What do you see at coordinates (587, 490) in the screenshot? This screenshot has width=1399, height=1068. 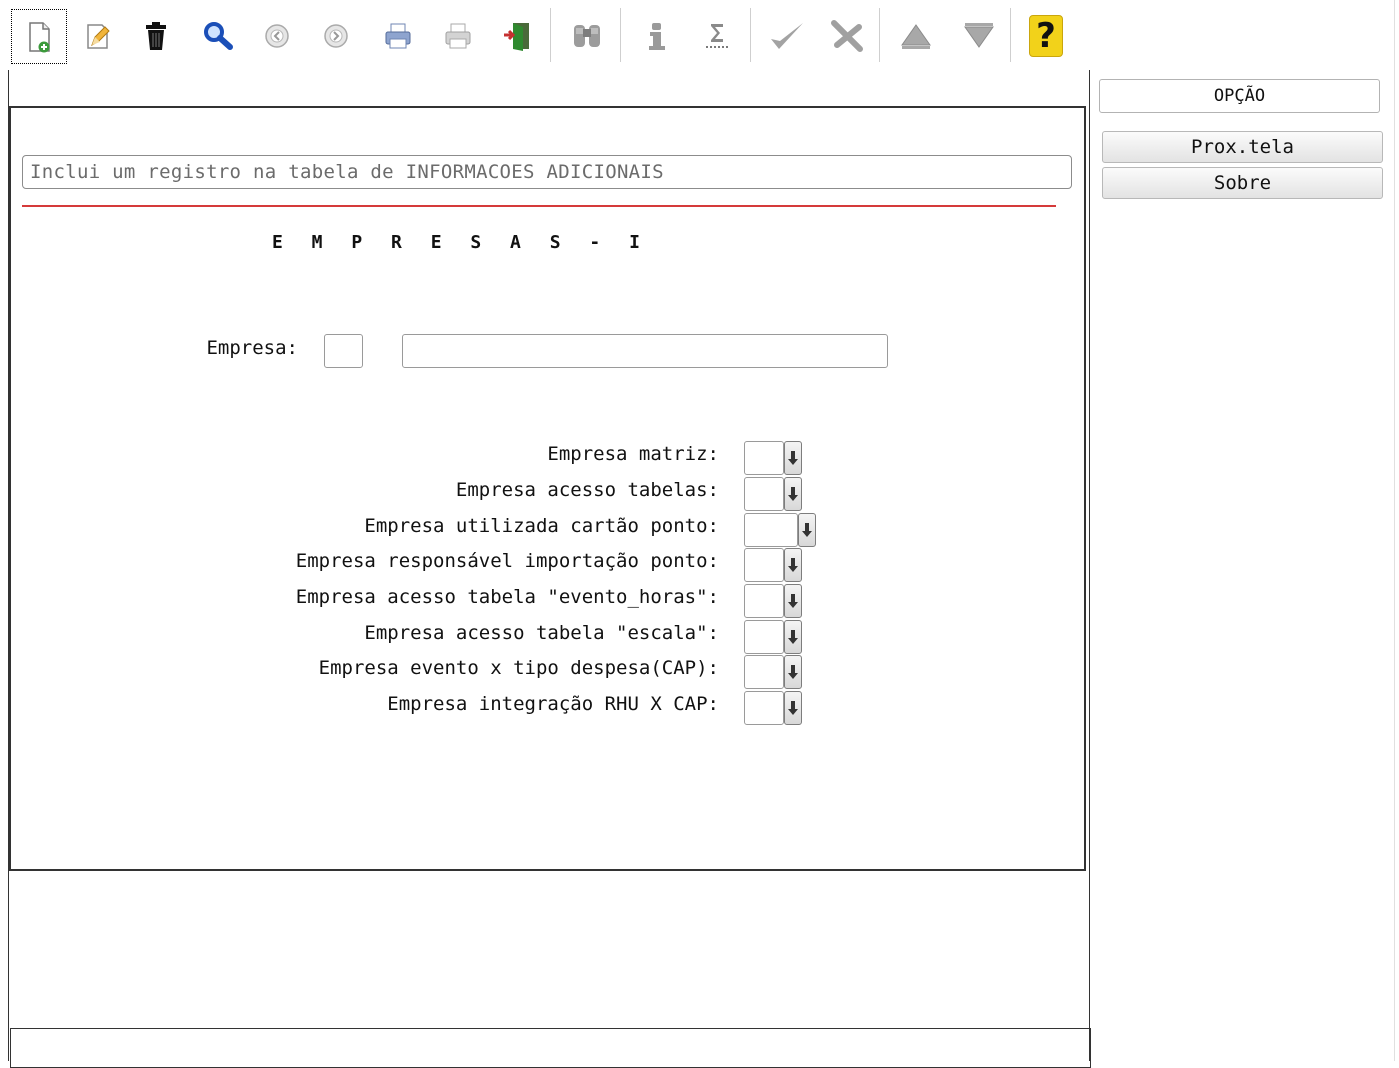 I see `field-label-acesso-tabelas: Empresa acesso tabelas:` at bounding box center [587, 490].